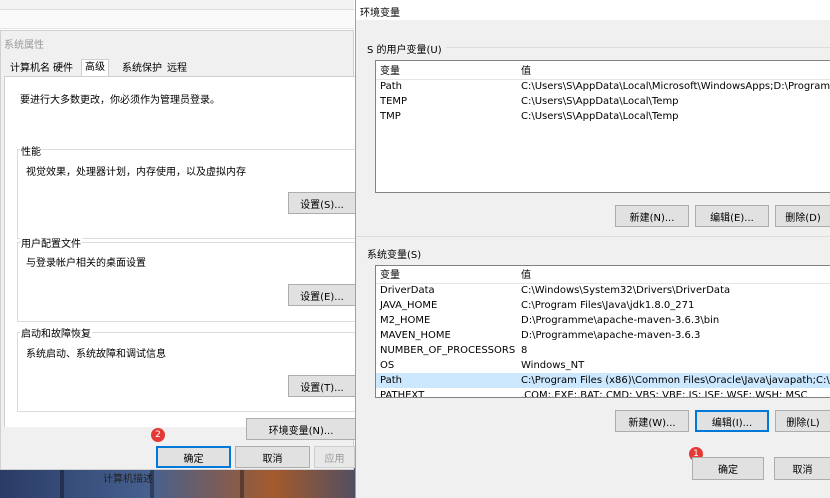 The width and height of the screenshot is (830, 498). What do you see at coordinates (603, 365) in the screenshot?
I see `system-var-row: OS Windows_NT` at bounding box center [603, 365].